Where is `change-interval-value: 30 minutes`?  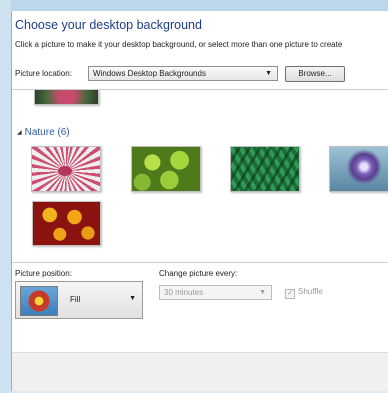 change-interval-value: 30 minutes is located at coordinates (184, 292).